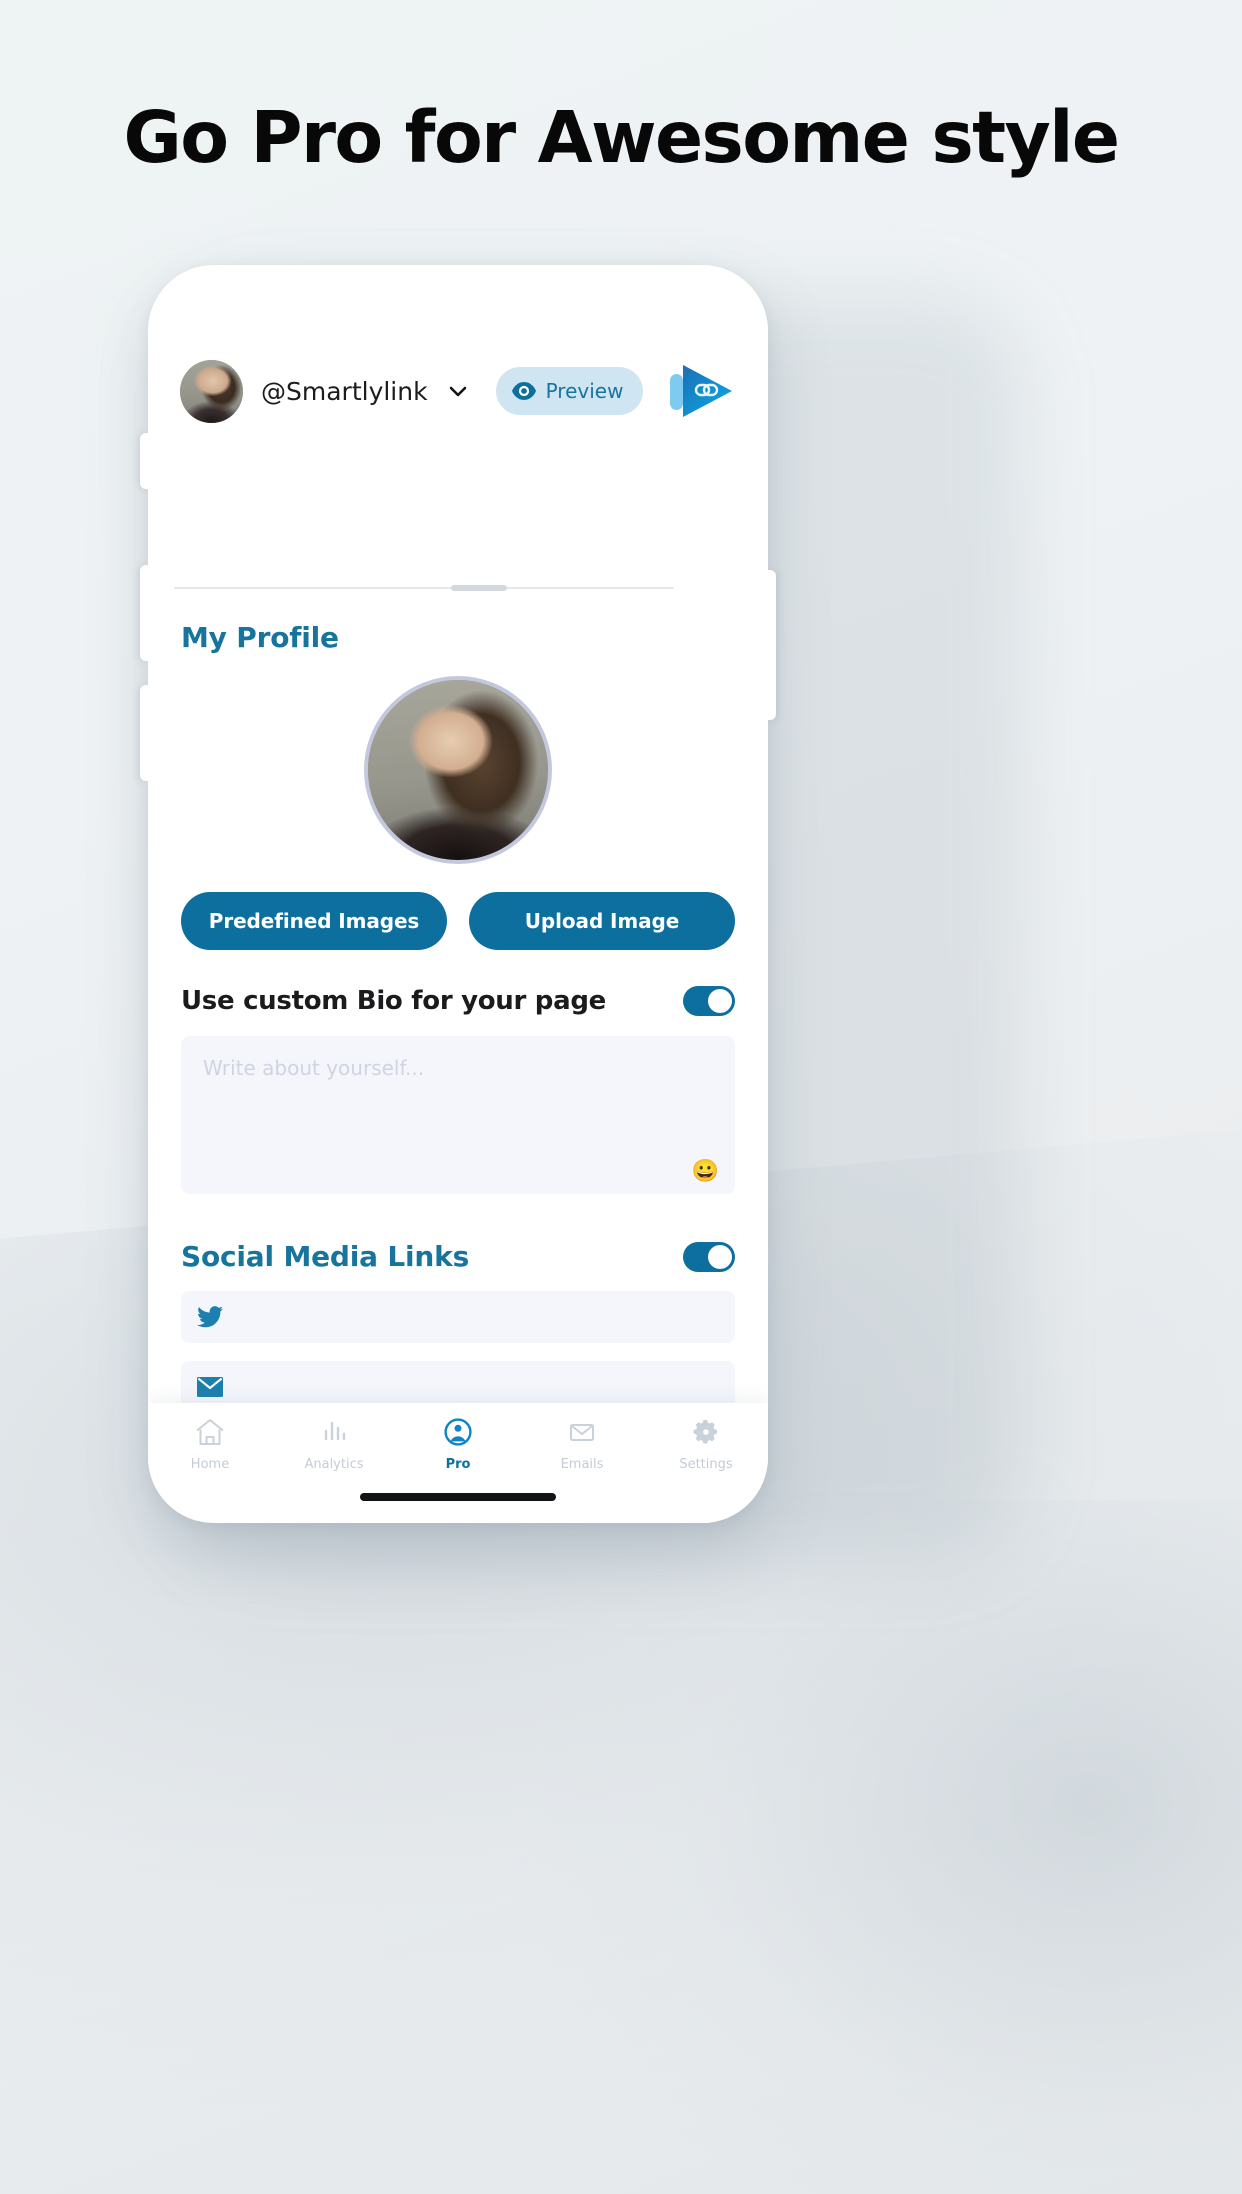  What do you see at coordinates (458, 1497) in the screenshot?
I see `home-indicator` at bounding box center [458, 1497].